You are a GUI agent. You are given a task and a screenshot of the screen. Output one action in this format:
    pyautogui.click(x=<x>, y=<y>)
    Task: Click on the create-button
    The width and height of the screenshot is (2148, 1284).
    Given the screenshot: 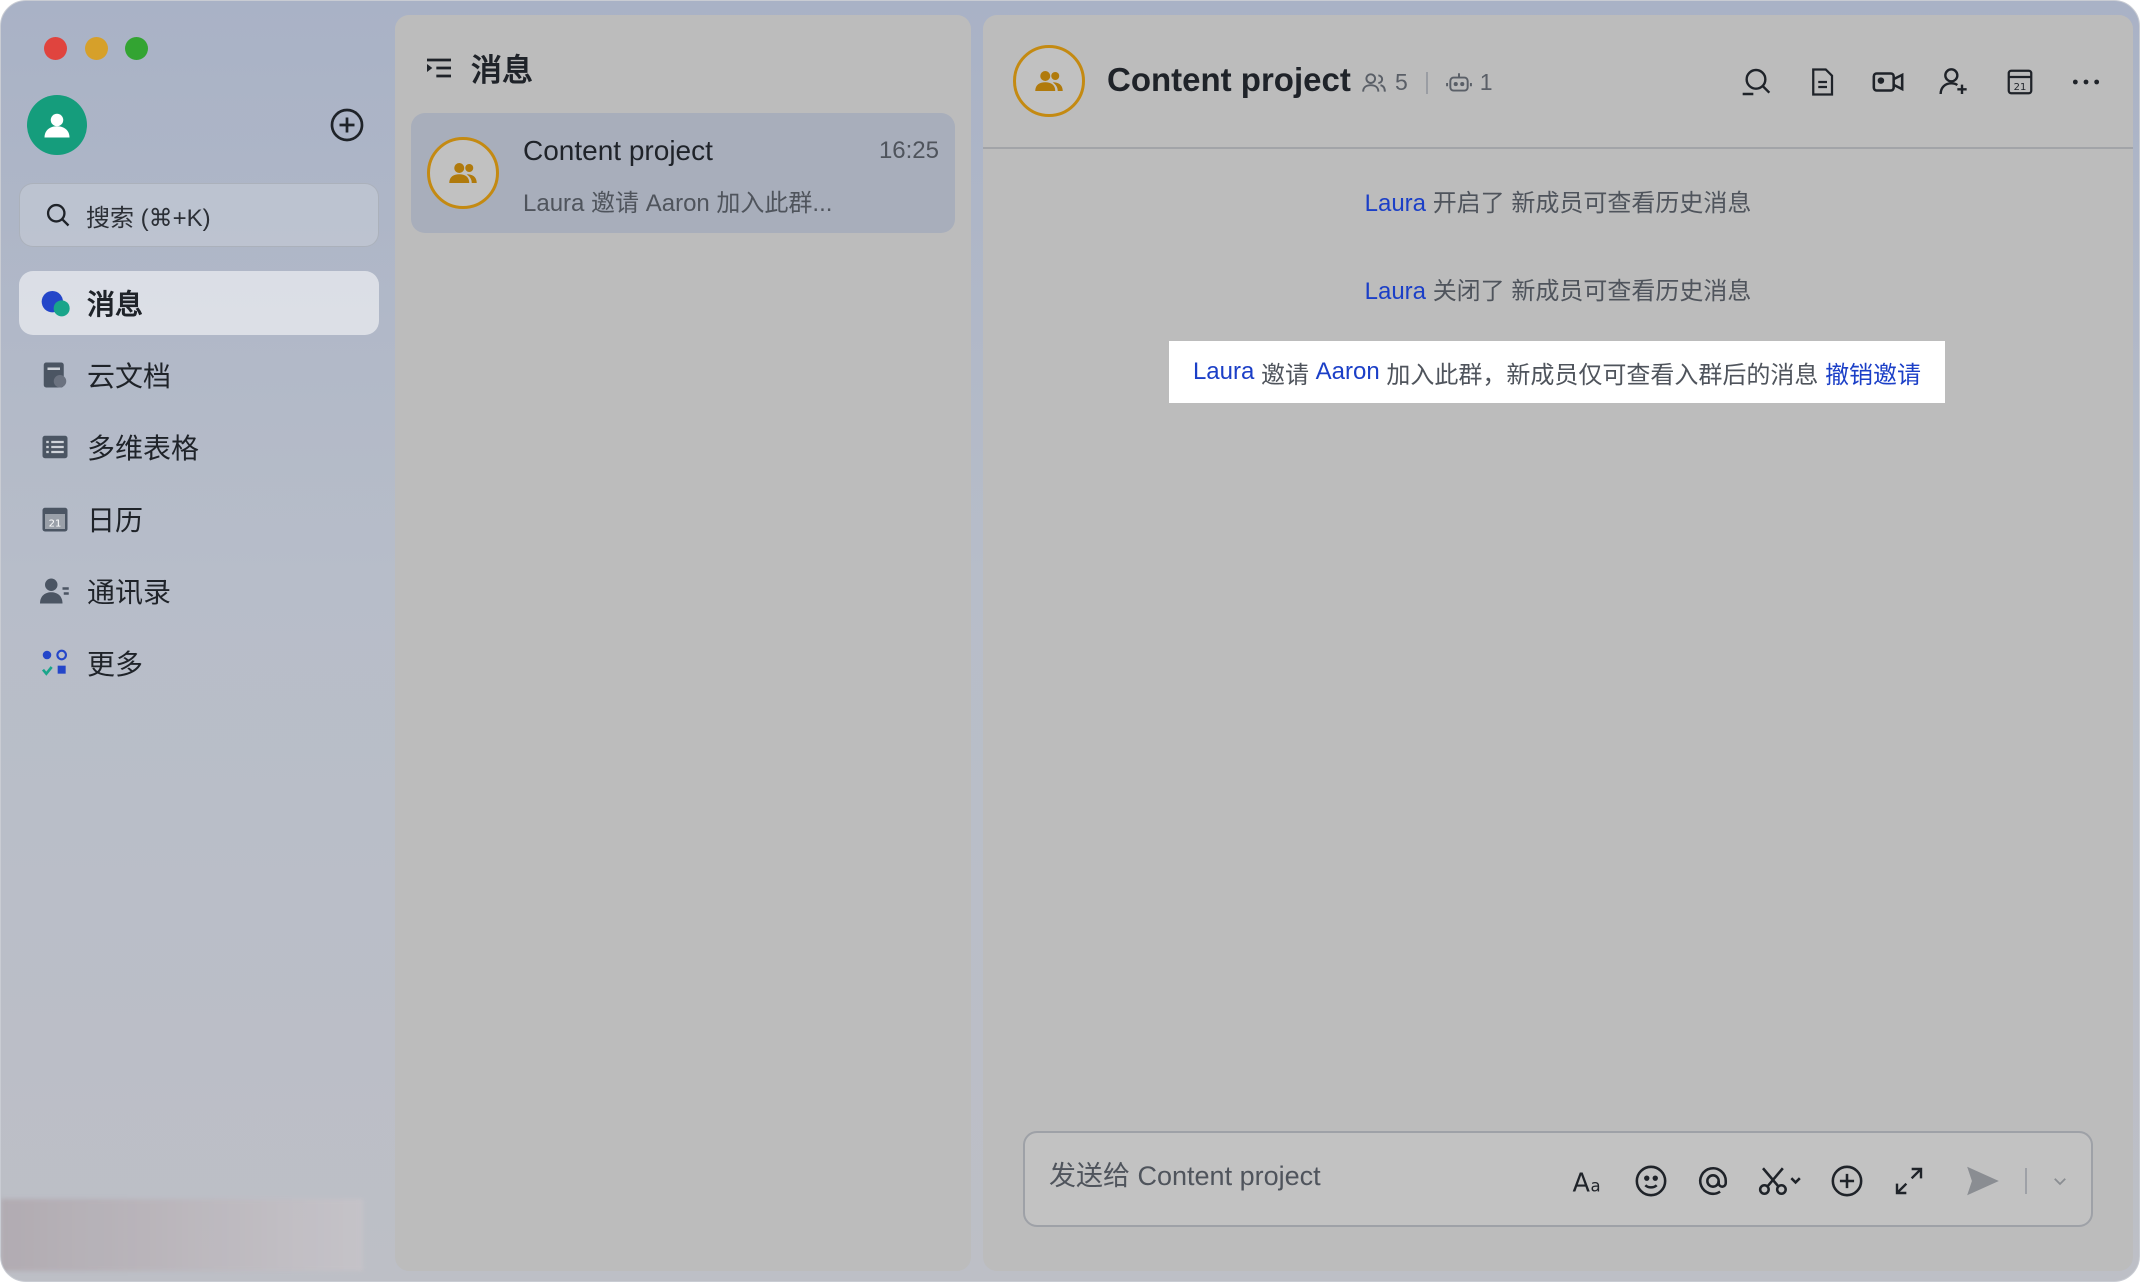 What is the action you would take?
    pyautogui.click(x=347, y=125)
    